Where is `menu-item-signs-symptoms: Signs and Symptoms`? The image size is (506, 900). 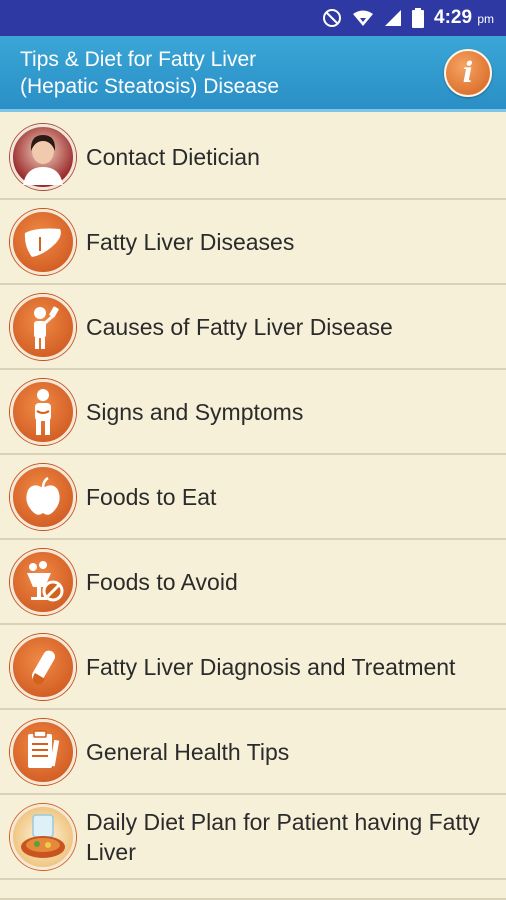
menu-item-signs-symptoms: Signs and Symptoms is located at coordinates (253, 412).